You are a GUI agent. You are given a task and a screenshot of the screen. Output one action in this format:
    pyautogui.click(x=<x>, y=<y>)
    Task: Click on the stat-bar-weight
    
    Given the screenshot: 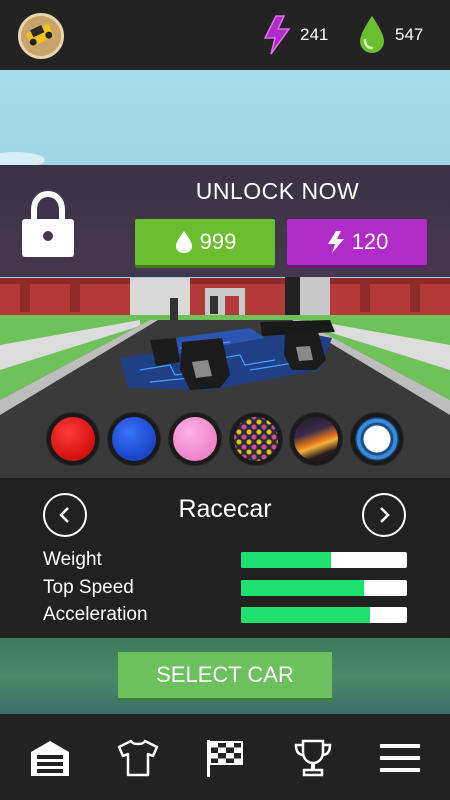 What is the action you would take?
    pyautogui.click(x=324, y=560)
    